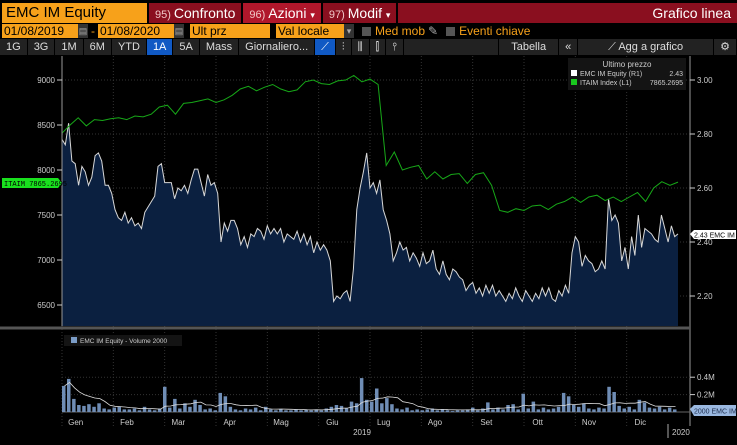 This screenshot has height=445, width=737. Describe the element at coordinates (46, 305) in the screenshot. I see `left-tick-label: 6500` at that location.